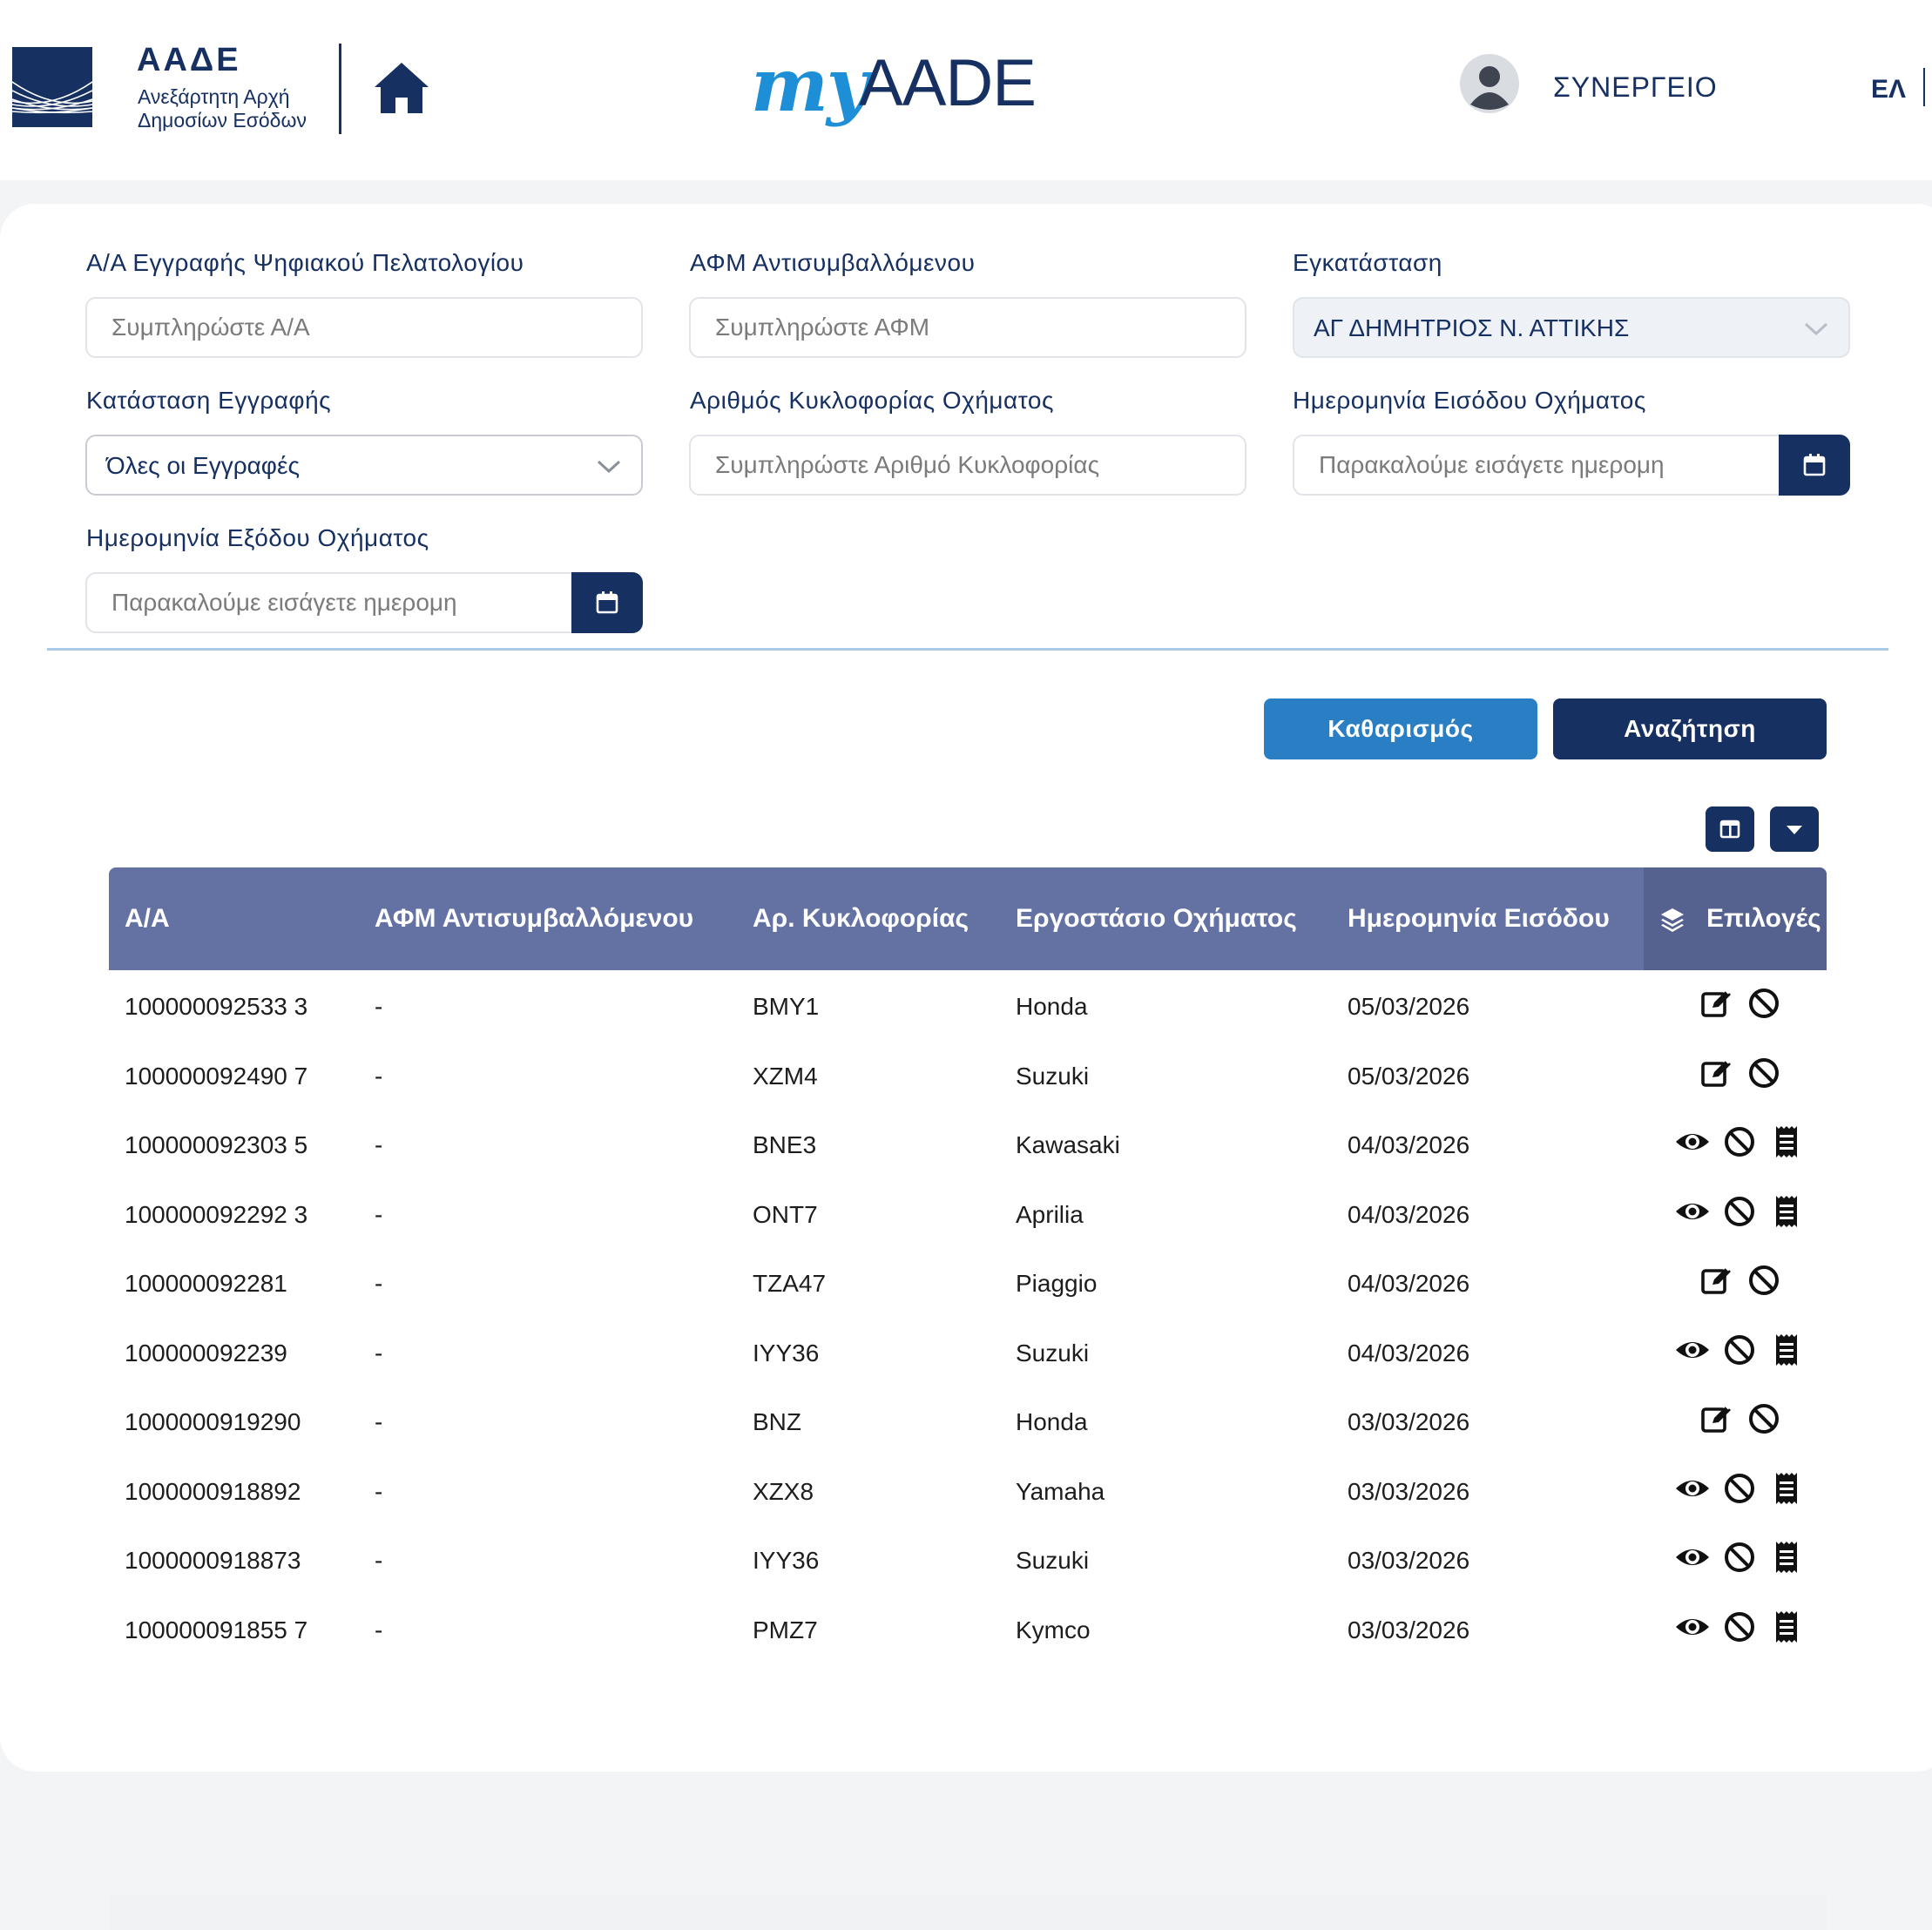 The image size is (1932, 1930). Describe the element at coordinates (783, 1491) in the screenshot. I see `cell-plate: XZX8` at that location.